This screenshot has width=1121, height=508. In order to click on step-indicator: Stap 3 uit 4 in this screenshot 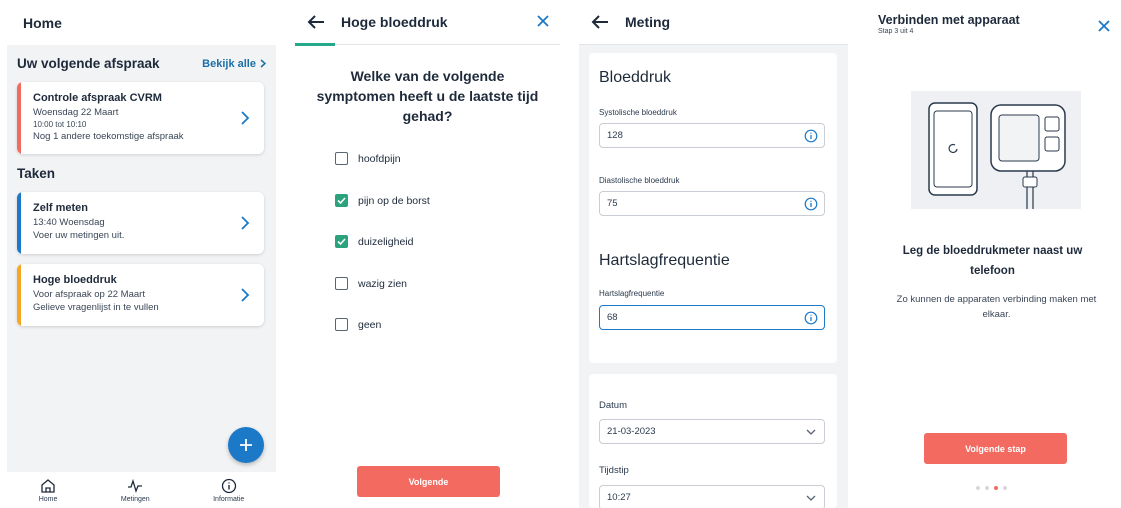, I will do `click(896, 31)`.